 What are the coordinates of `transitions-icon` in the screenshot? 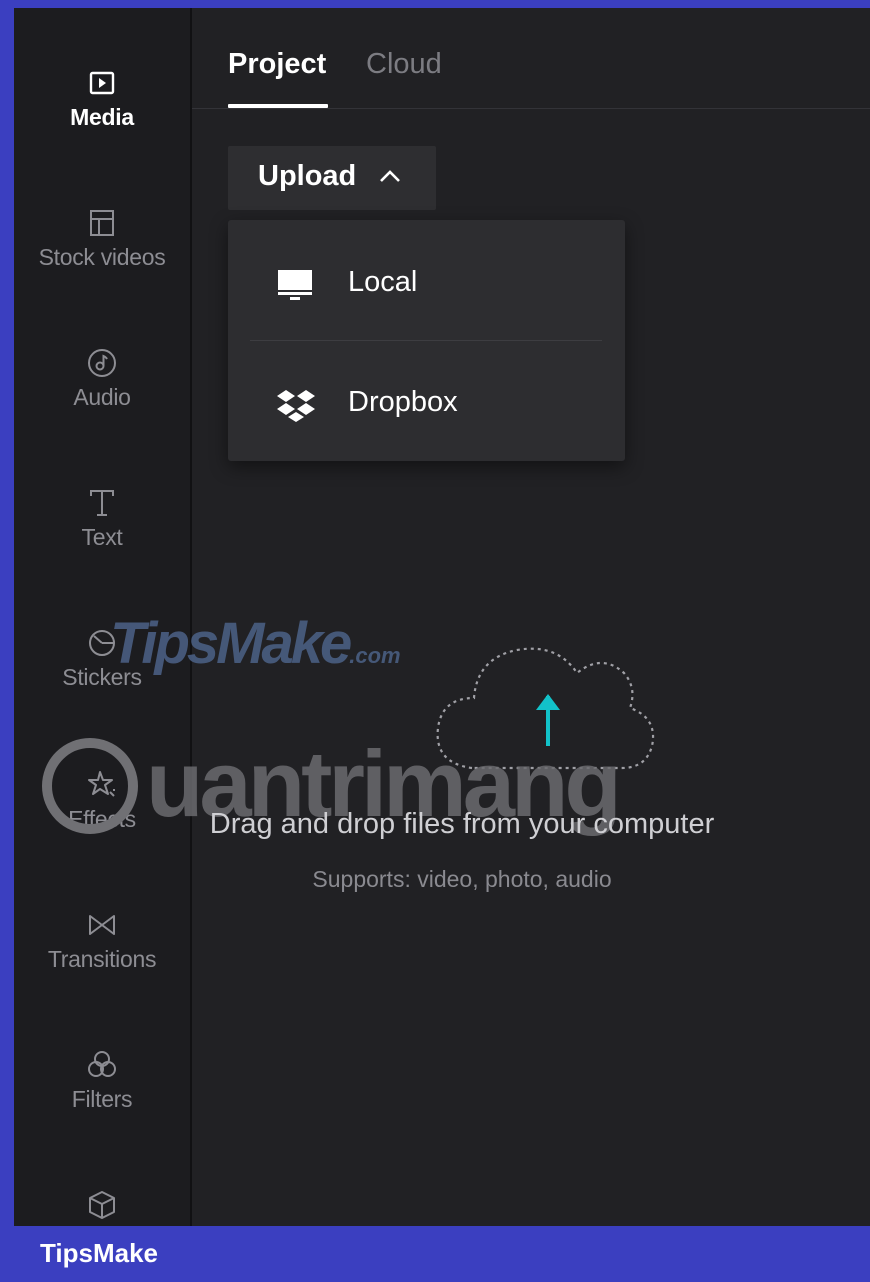 It's located at (102, 925).